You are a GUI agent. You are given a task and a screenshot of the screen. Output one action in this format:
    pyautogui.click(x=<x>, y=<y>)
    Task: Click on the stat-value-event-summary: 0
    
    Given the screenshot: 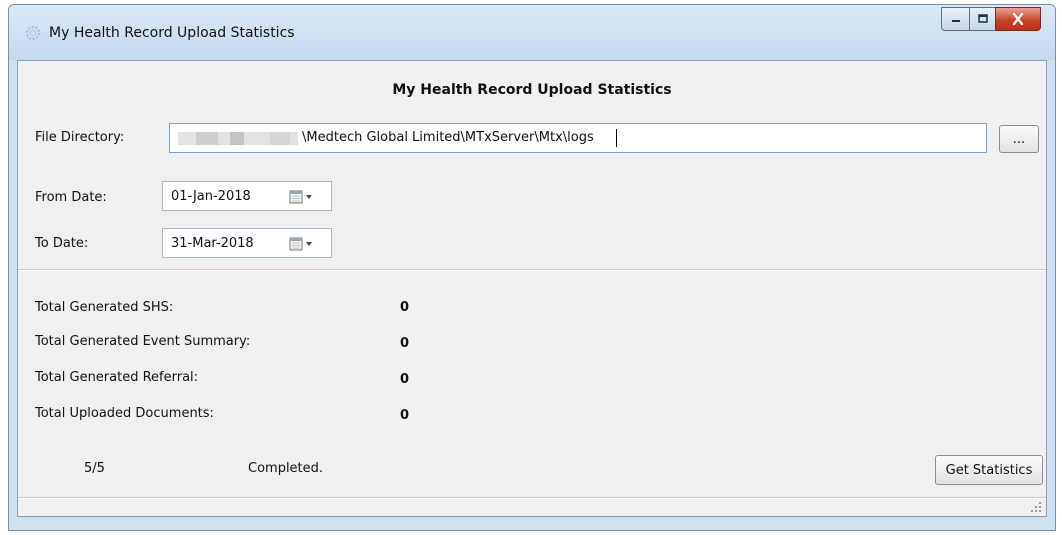 What is the action you would take?
    pyautogui.click(x=405, y=343)
    